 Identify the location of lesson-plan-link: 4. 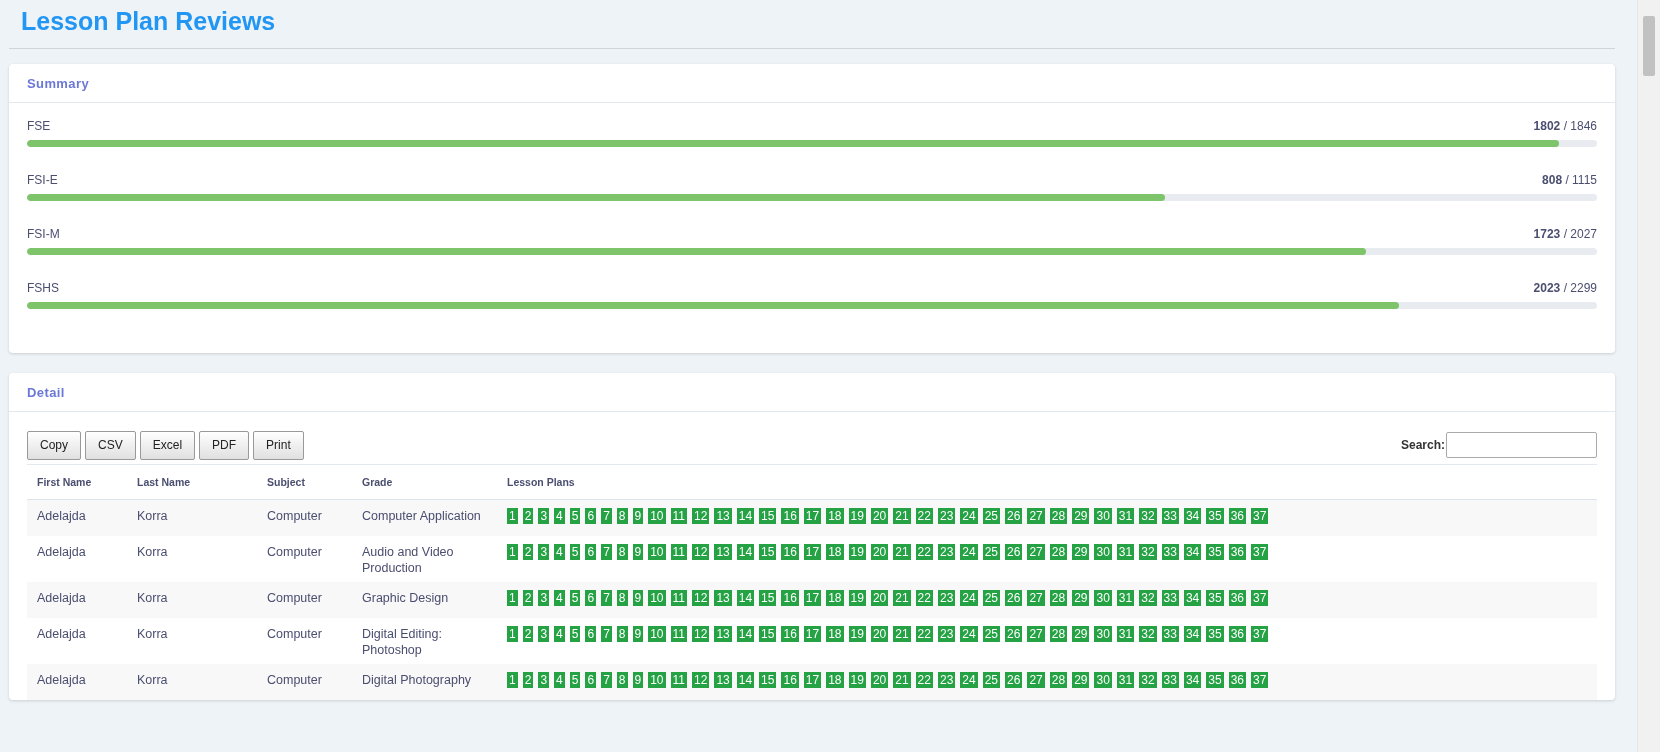
(559, 516).